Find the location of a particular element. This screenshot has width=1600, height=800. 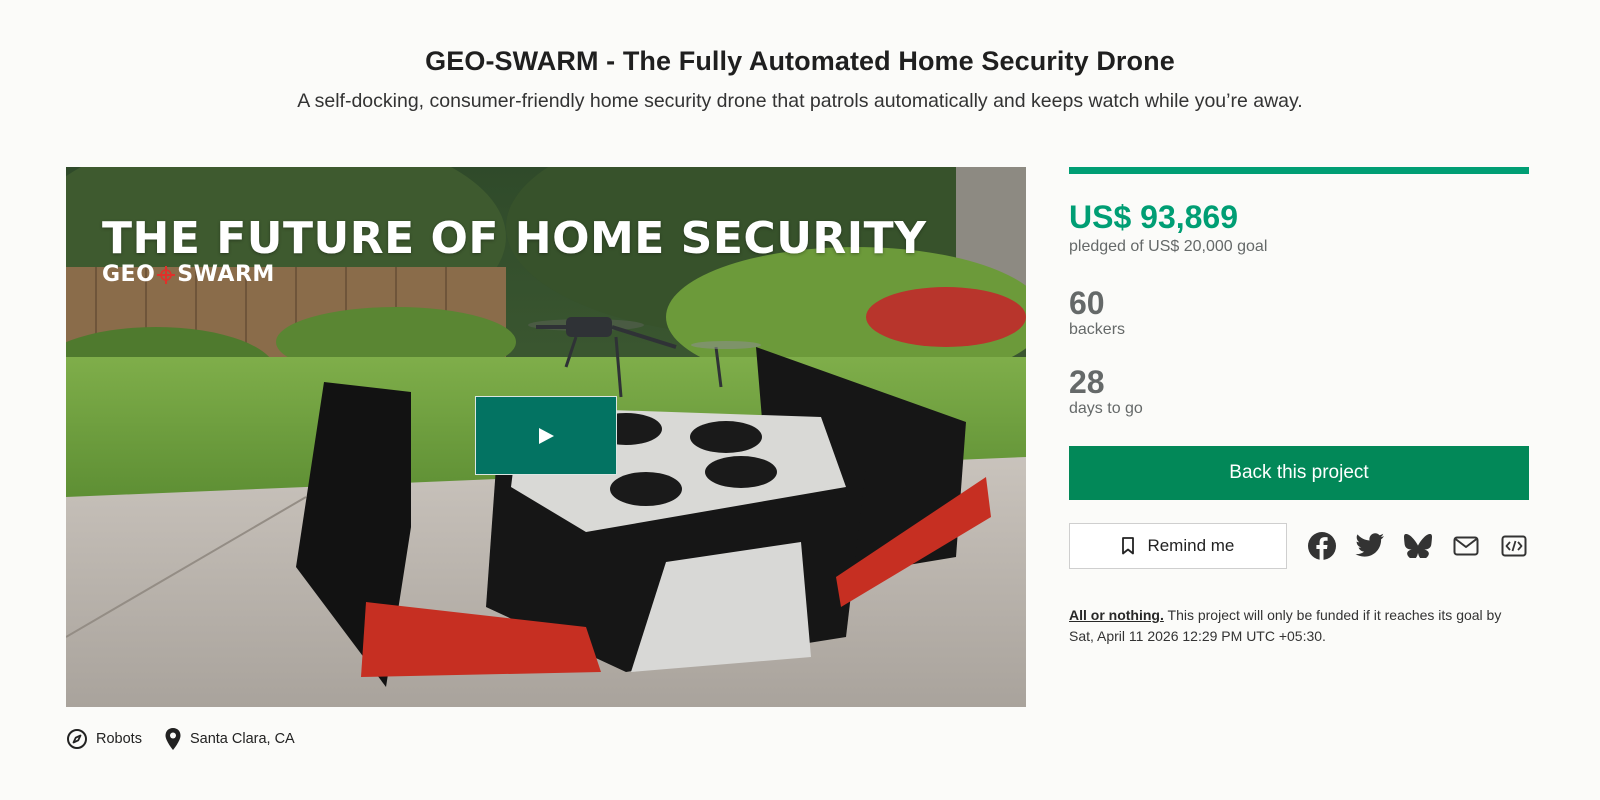

remind-me-button: Remind me is located at coordinates (1178, 546).